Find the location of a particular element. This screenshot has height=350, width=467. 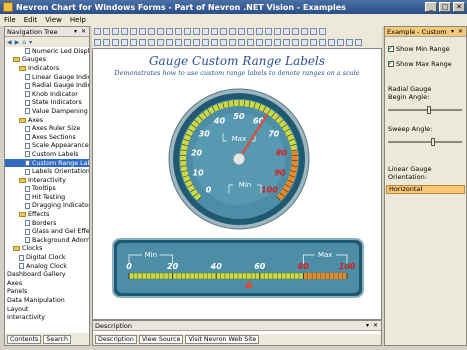

orientation-dropdown: Horizontal is located at coordinates (425, 189).